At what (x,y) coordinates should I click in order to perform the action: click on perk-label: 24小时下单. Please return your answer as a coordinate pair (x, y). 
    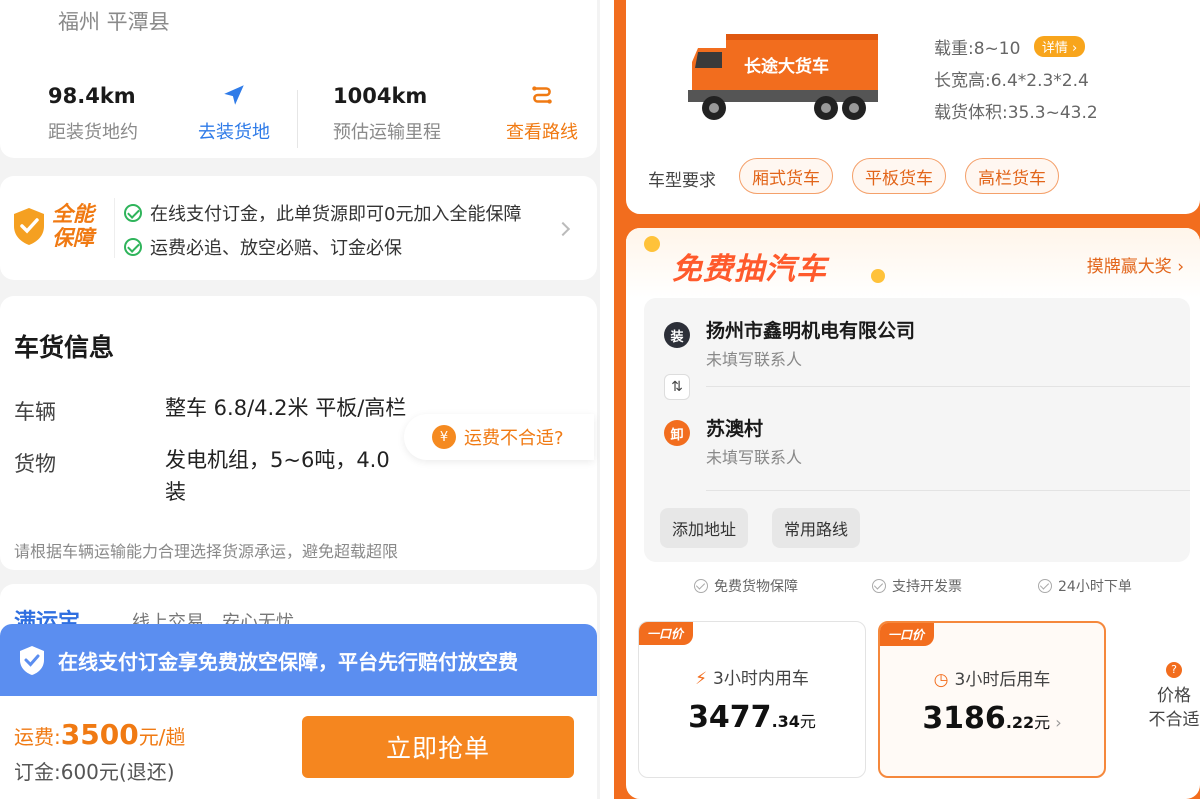
    Looking at the image, I should click on (1095, 587).